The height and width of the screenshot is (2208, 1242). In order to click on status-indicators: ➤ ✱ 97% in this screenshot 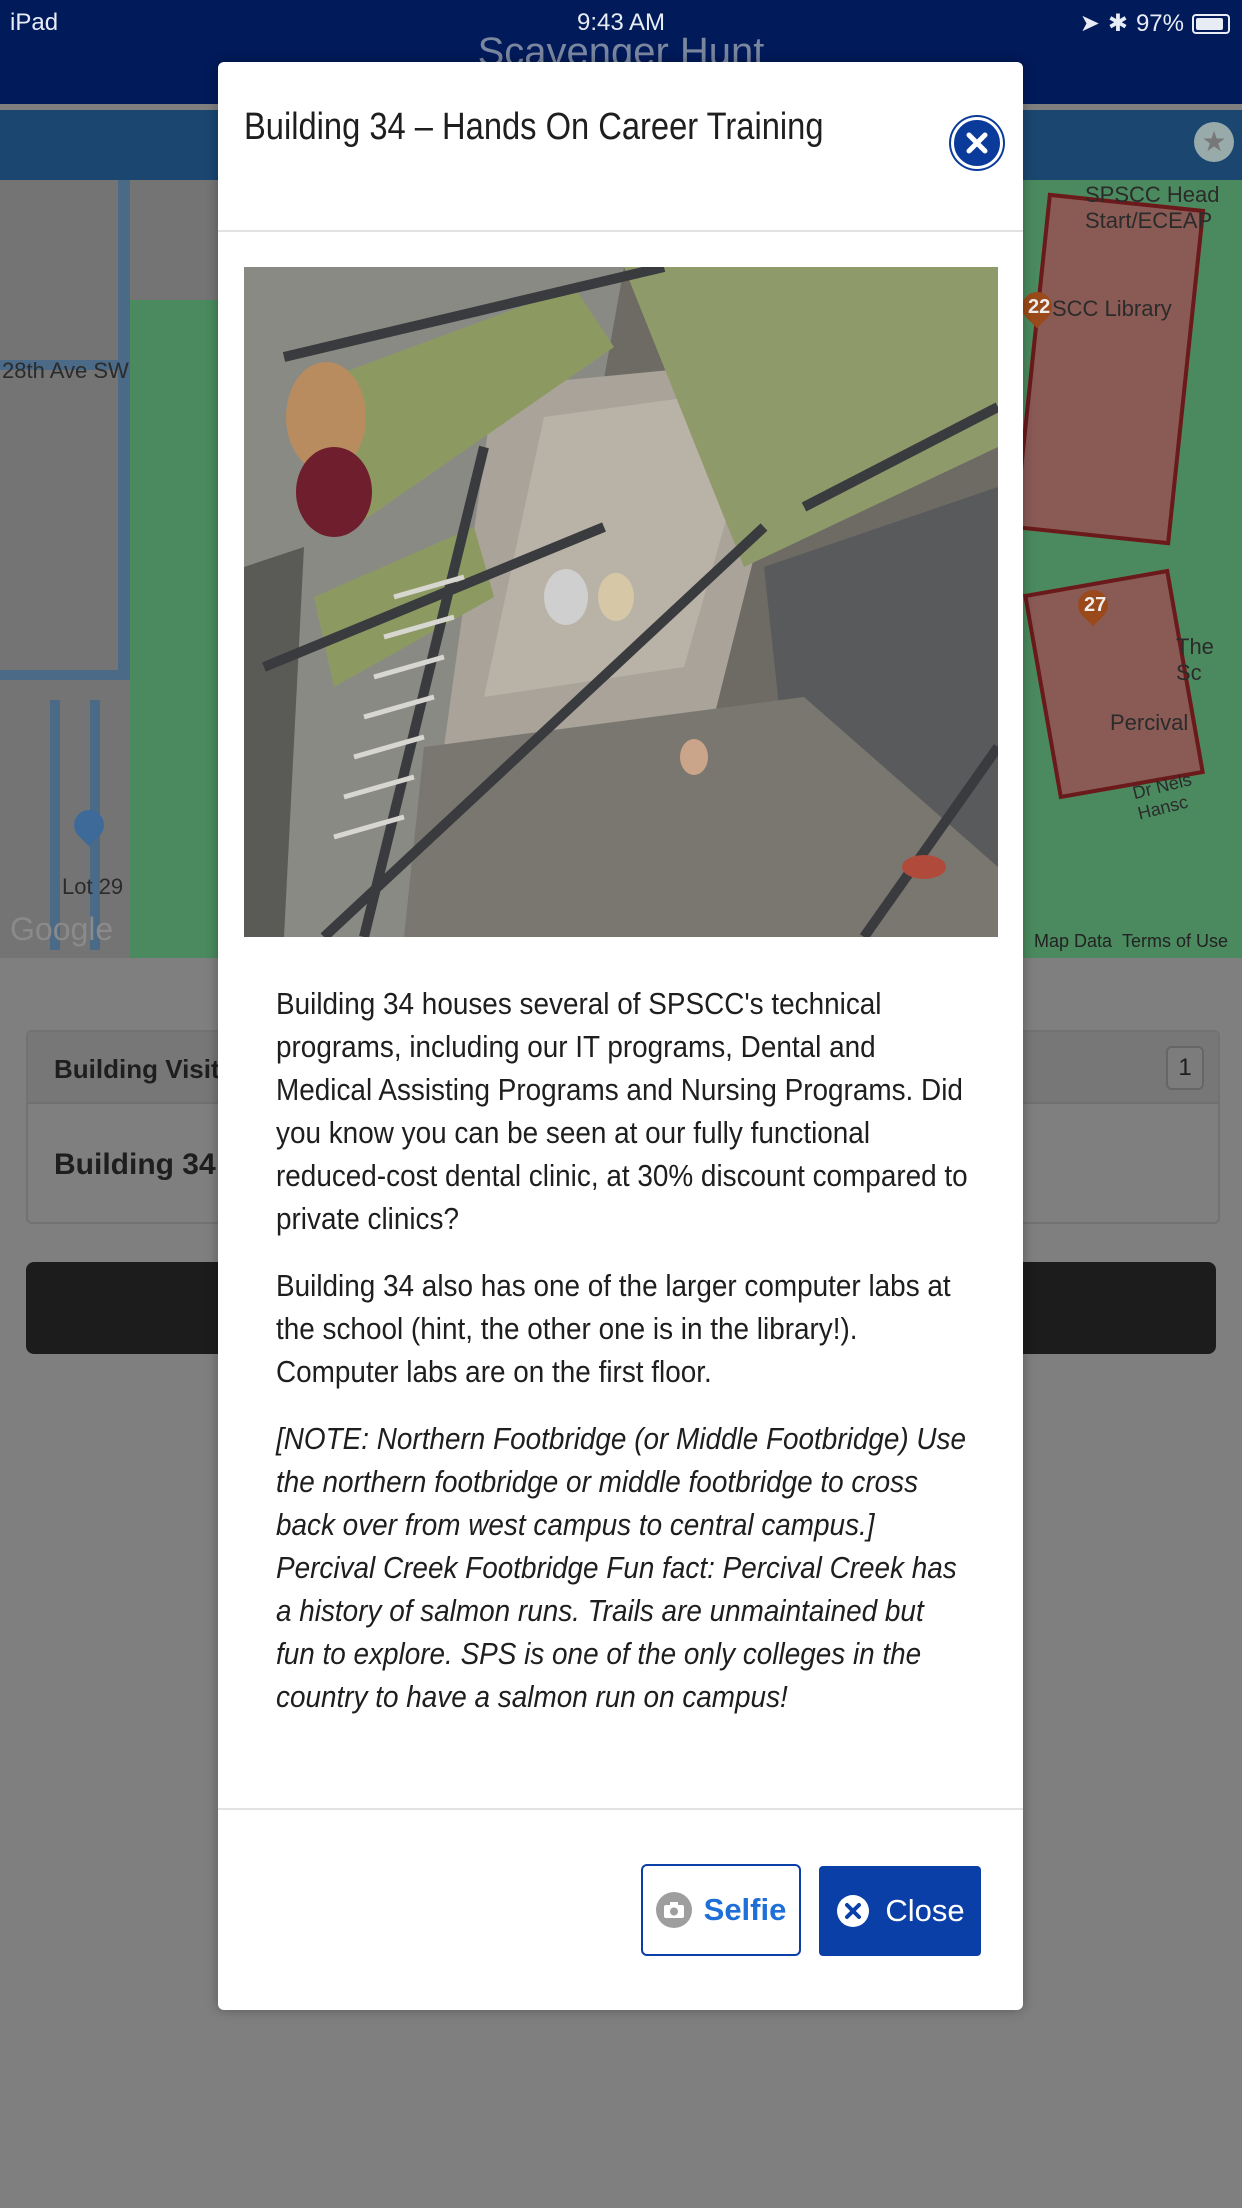, I will do `click(1155, 23)`.